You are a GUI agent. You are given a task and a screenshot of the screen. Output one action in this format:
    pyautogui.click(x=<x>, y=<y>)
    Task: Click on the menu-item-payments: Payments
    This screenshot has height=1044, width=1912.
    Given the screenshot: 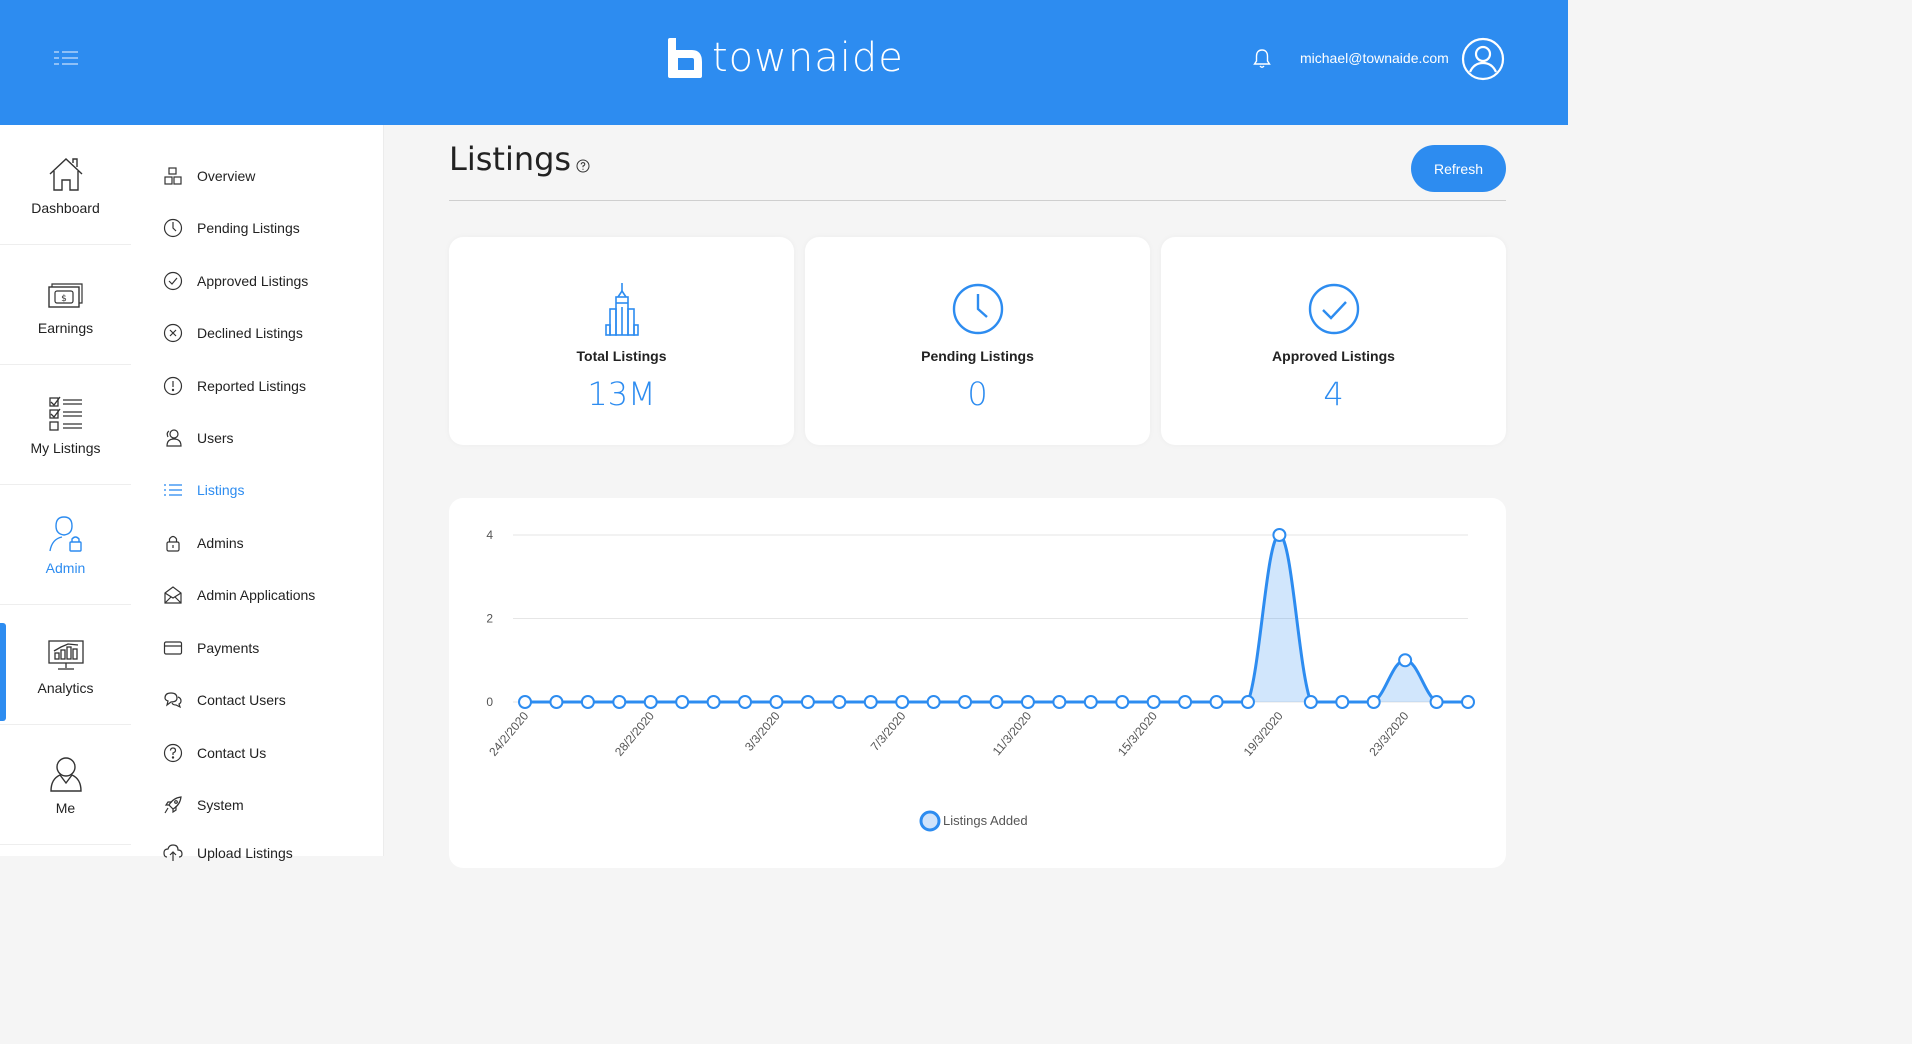 What is the action you would take?
    pyautogui.click(x=211, y=648)
    